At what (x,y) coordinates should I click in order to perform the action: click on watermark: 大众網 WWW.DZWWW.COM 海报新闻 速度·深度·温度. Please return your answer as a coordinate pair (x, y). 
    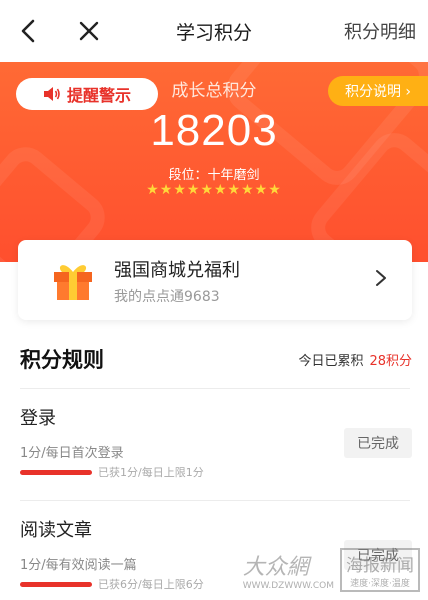
    Looking at the image, I should click on (331, 570).